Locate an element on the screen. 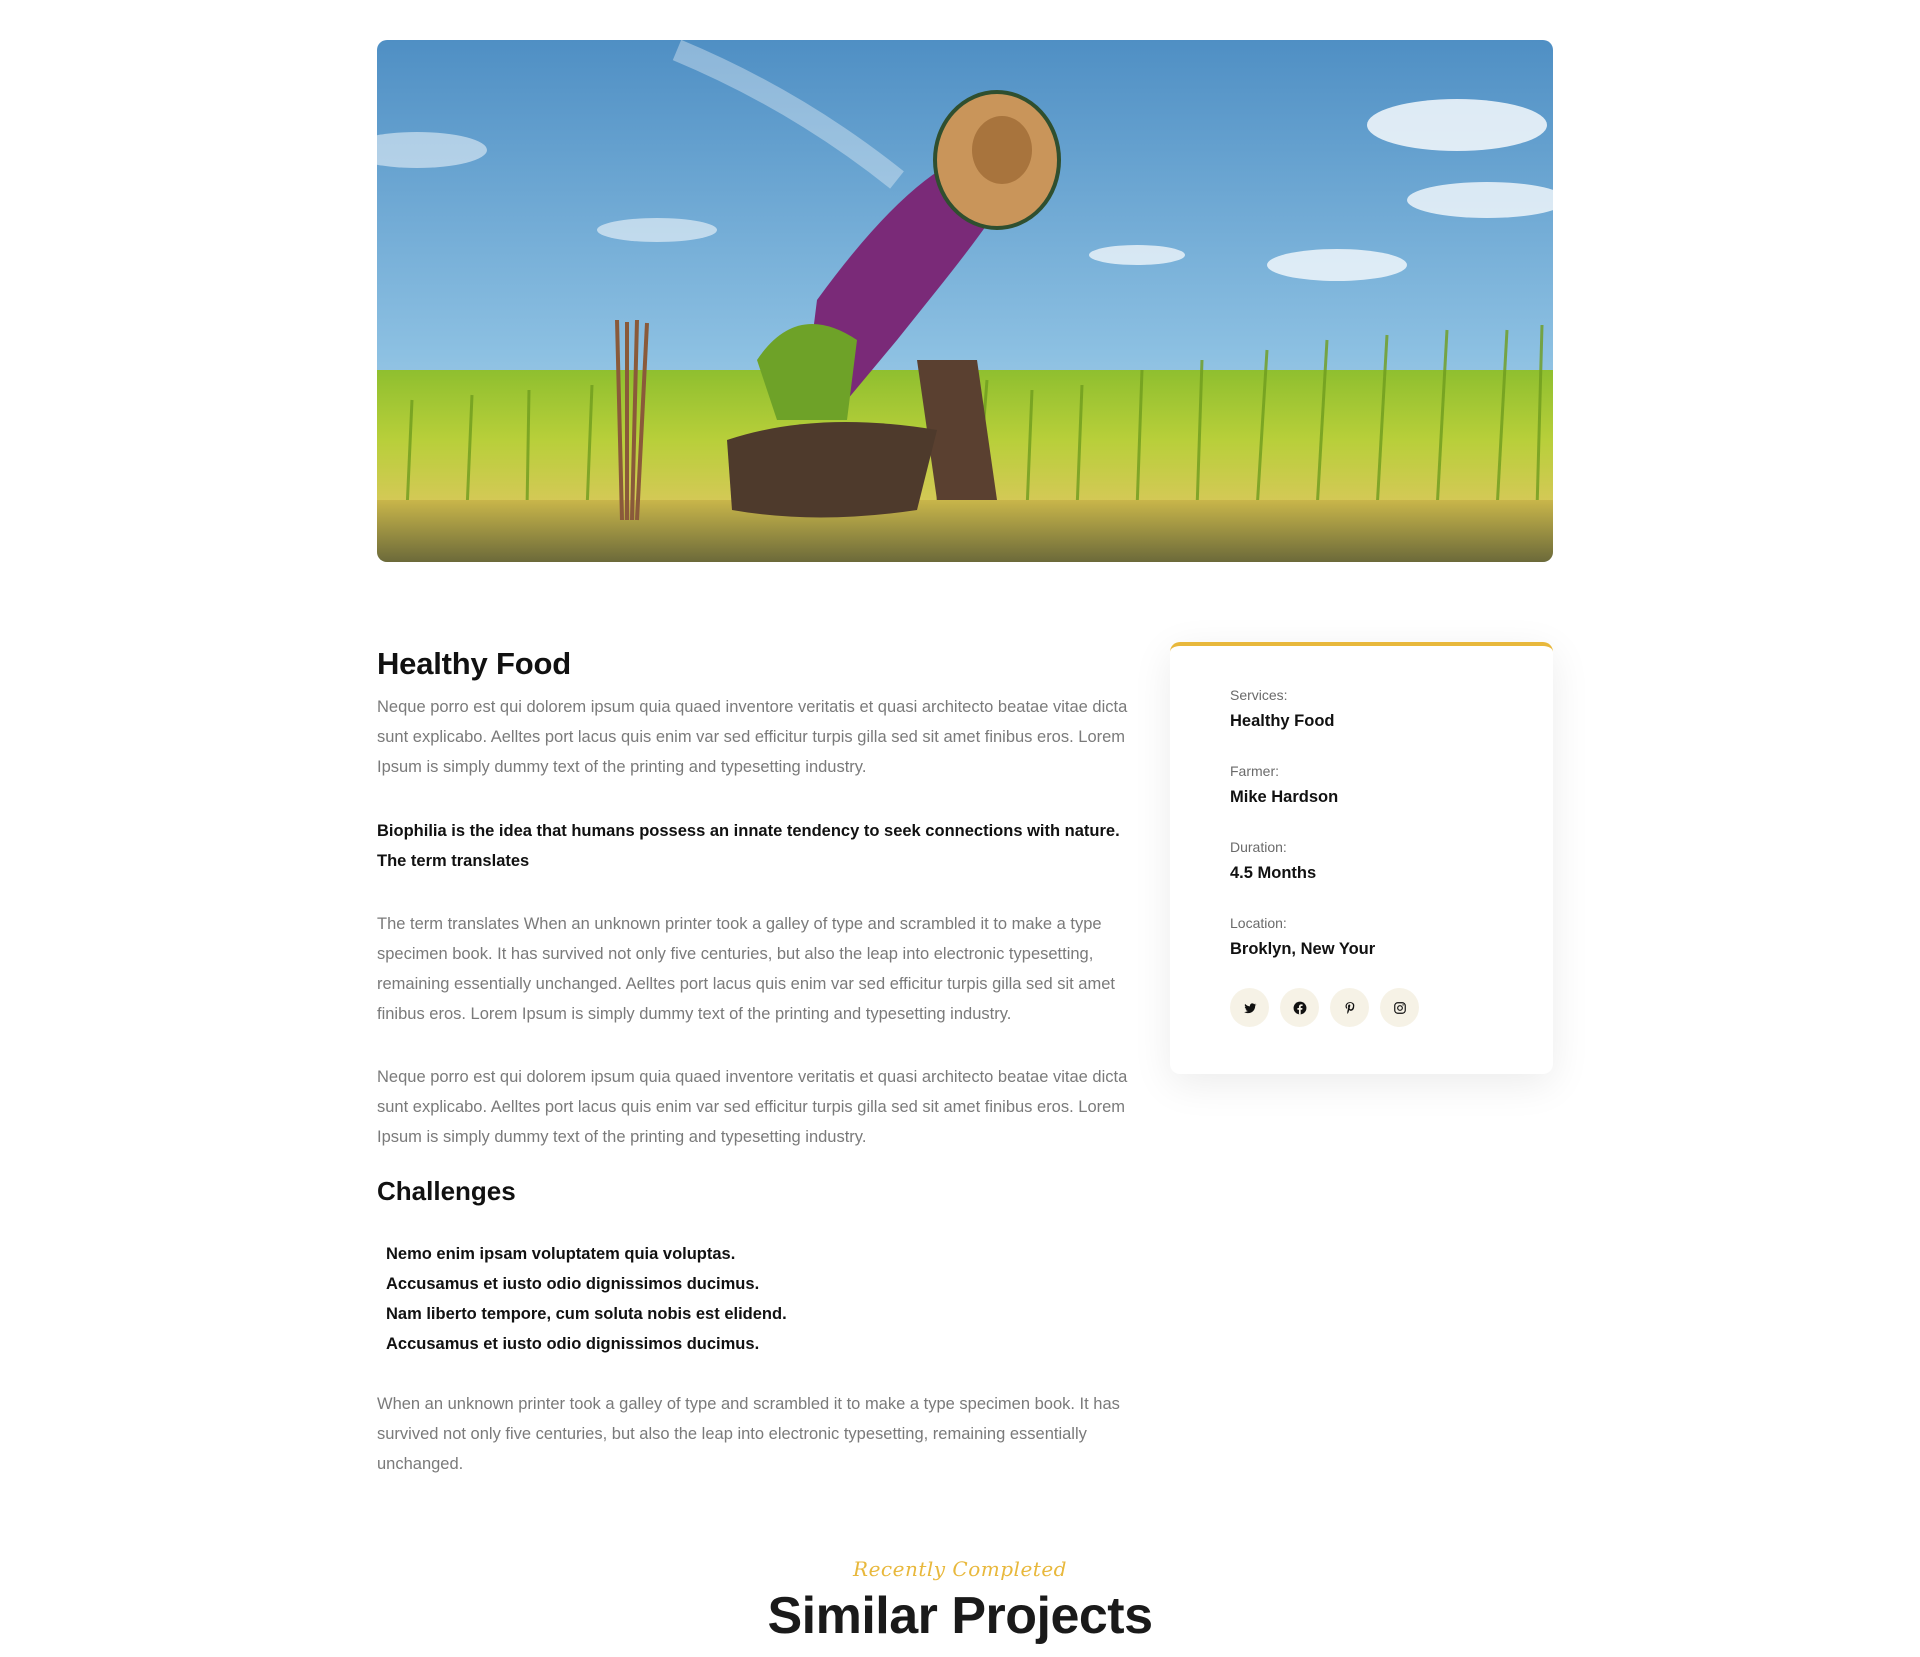 The image size is (1920, 1657). similar-projects-section: Recently Completed Similar Projects is located at coordinates (960, 1601).